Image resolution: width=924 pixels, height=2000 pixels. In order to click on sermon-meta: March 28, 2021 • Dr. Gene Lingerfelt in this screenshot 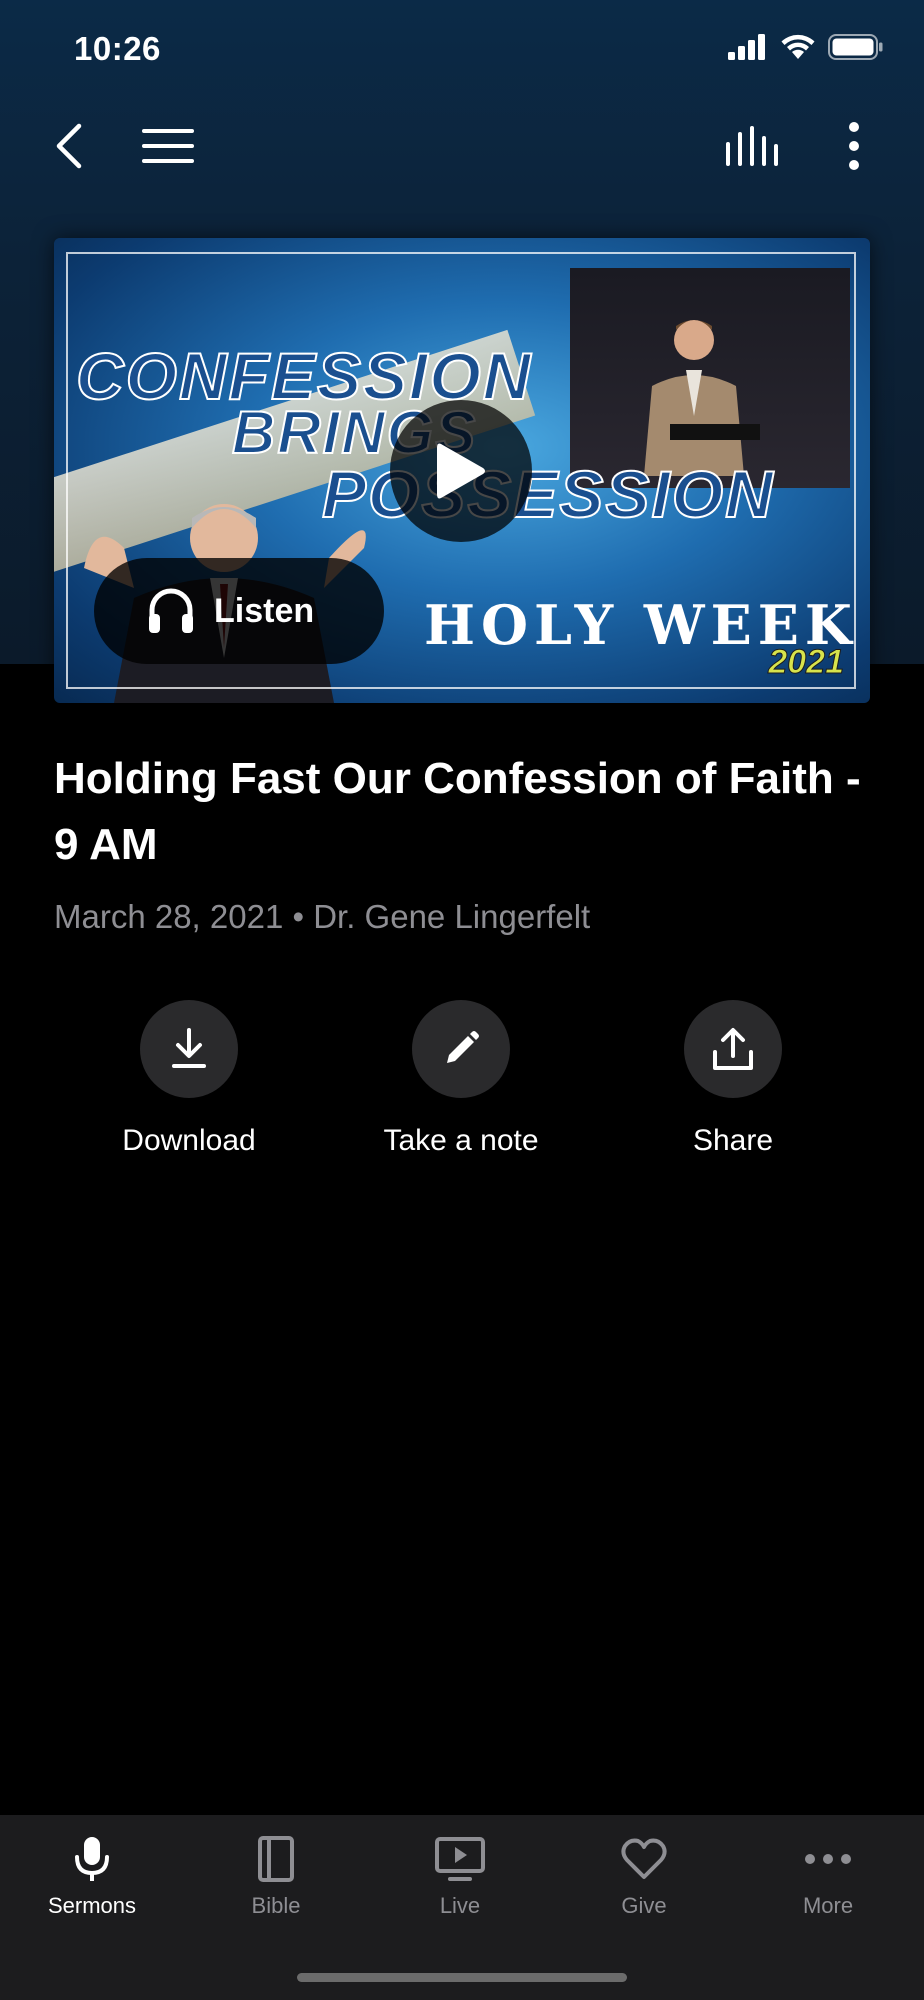, I will do `click(322, 917)`.